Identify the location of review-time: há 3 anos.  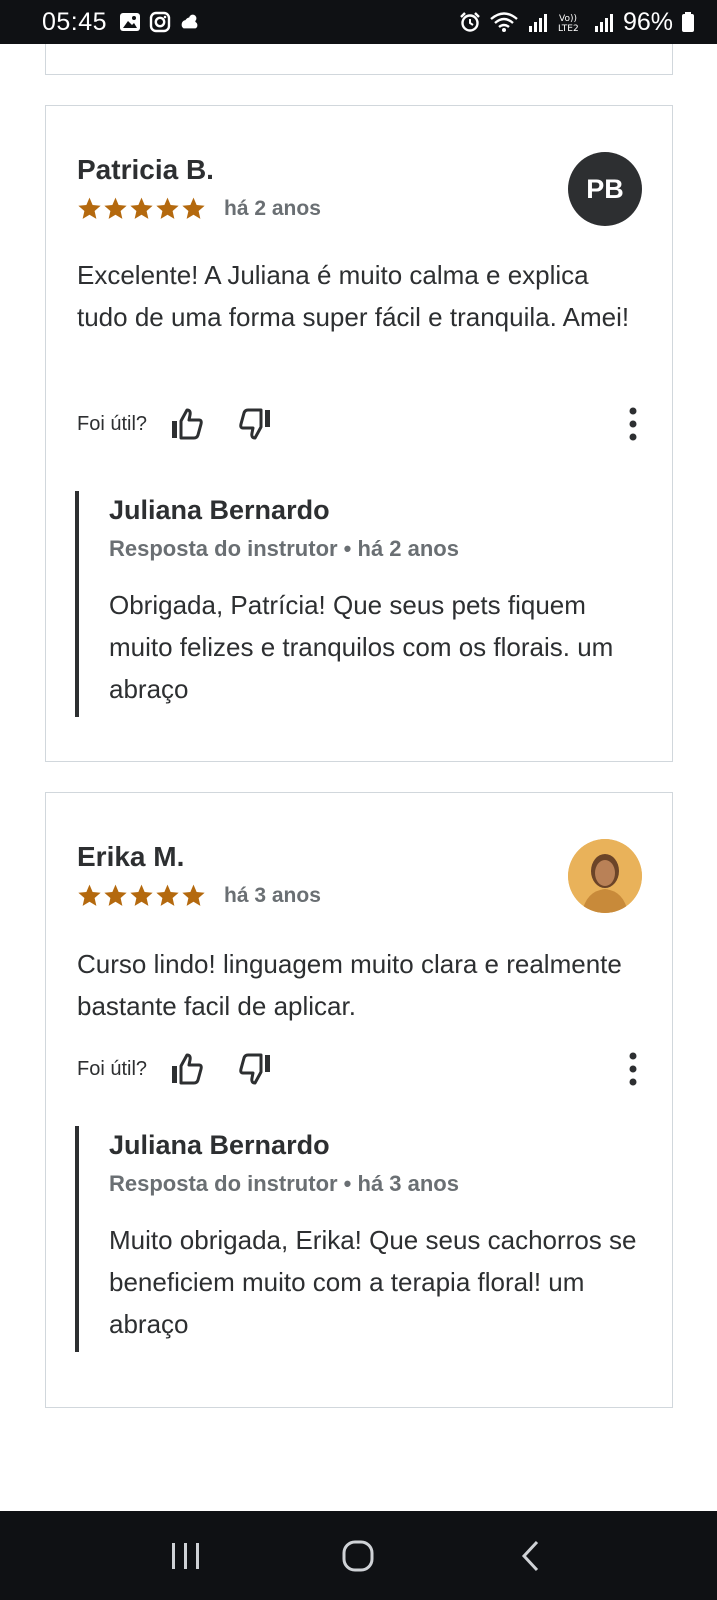
(272, 895).